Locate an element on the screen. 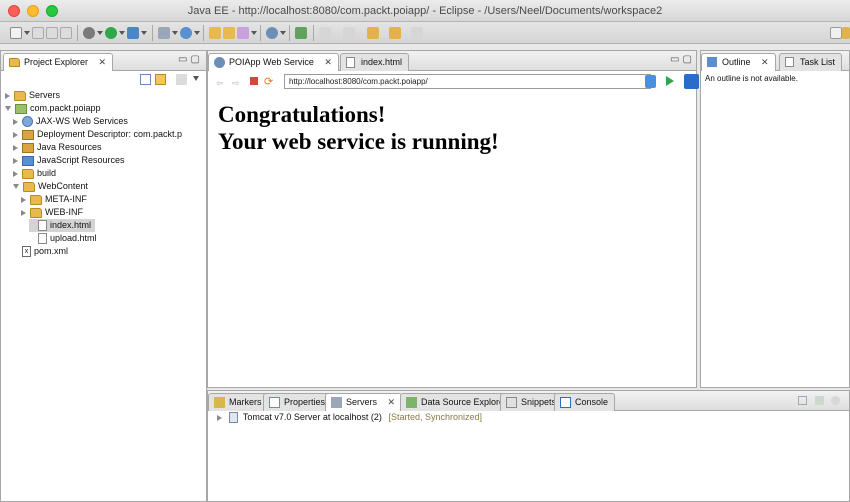  external-tools-icon is located at coordinates (133, 33).